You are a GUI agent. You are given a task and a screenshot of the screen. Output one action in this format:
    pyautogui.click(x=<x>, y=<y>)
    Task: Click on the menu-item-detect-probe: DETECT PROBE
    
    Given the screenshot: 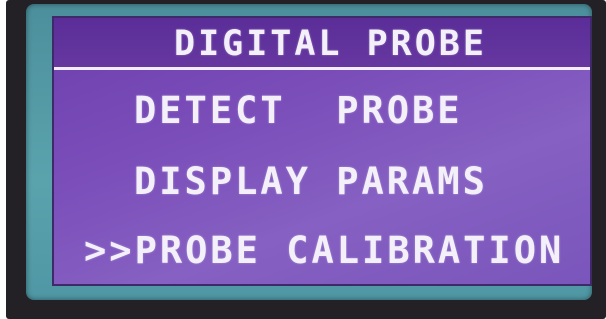 What is the action you would take?
    pyautogui.click(x=298, y=111)
    